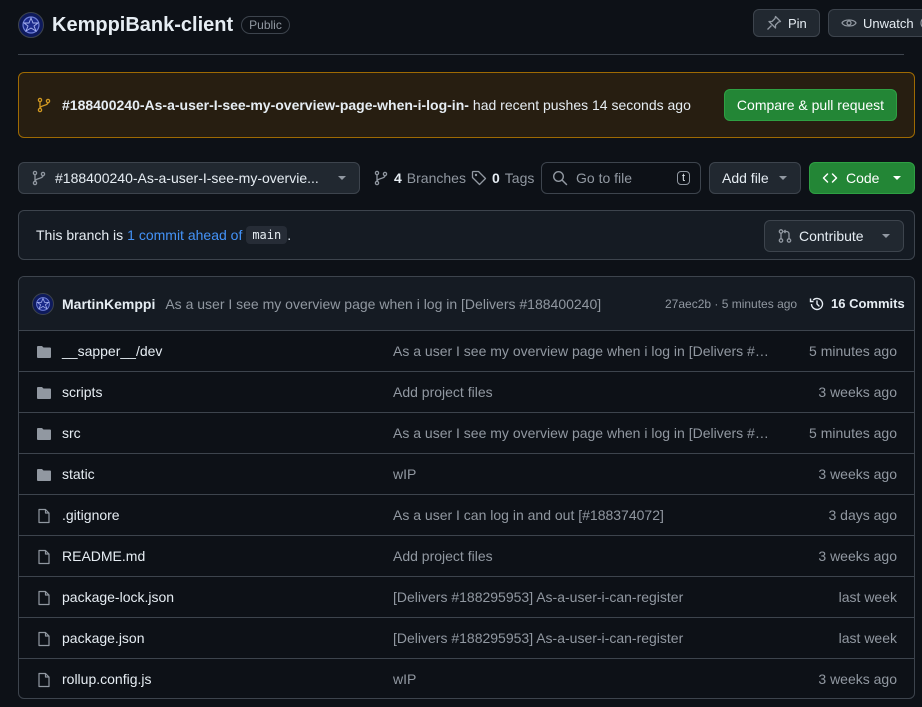 The height and width of the screenshot is (707, 922). I want to click on unwatch-button: Unwatch, so click(875, 23).